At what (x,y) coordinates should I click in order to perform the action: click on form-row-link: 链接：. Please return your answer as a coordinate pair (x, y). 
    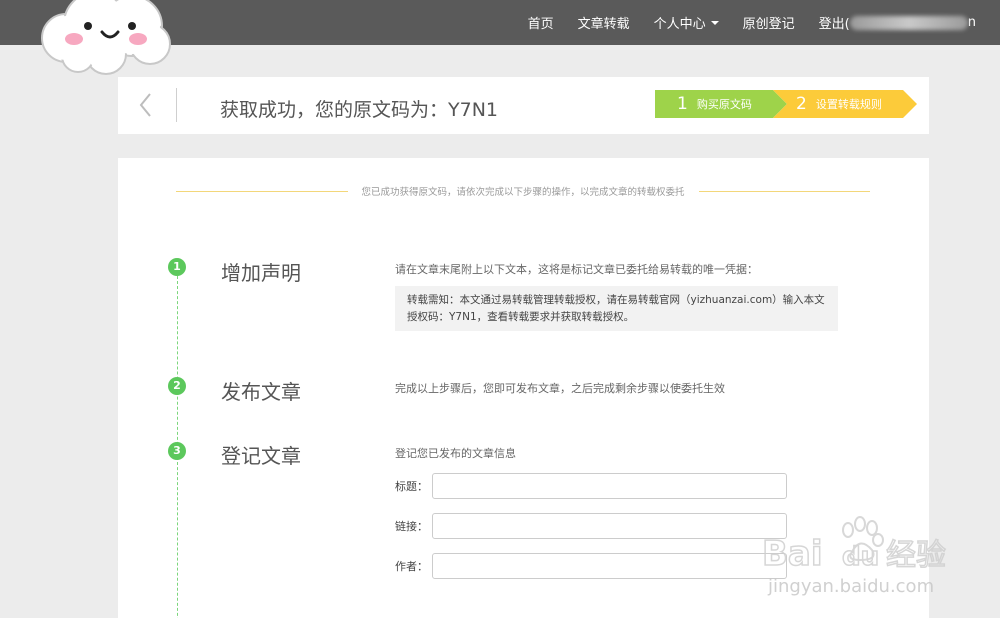
    Looking at the image, I should click on (591, 526).